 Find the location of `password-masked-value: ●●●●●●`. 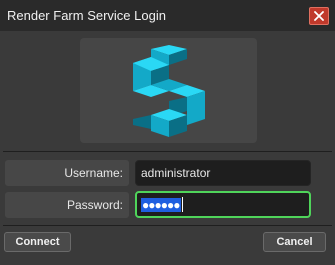

password-masked-value: ●●●●●● is located at coordinates (161, 204).